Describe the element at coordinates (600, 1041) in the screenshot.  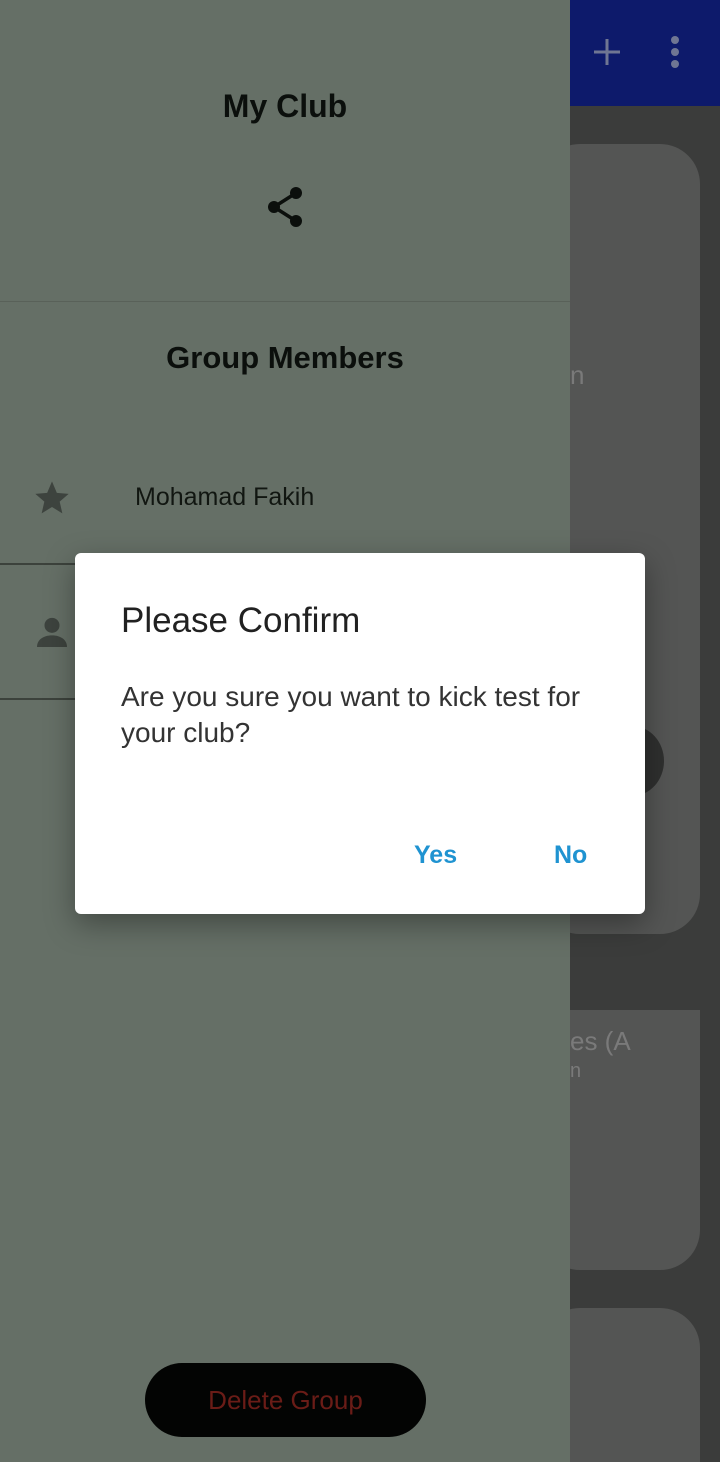
I see `background-text: es (A` at that location.